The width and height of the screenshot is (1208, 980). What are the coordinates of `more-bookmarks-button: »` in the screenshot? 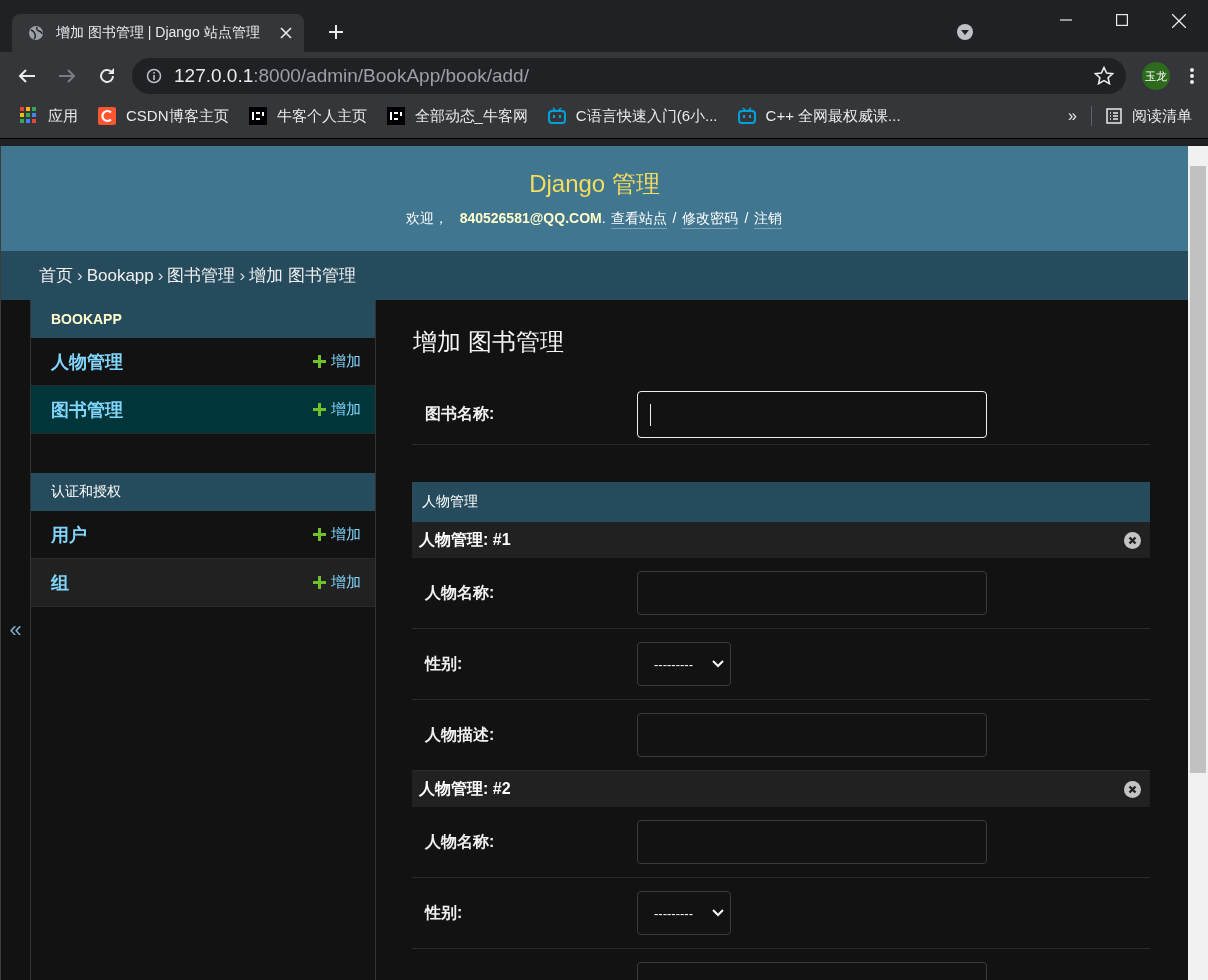 It's located at (1072, 116).